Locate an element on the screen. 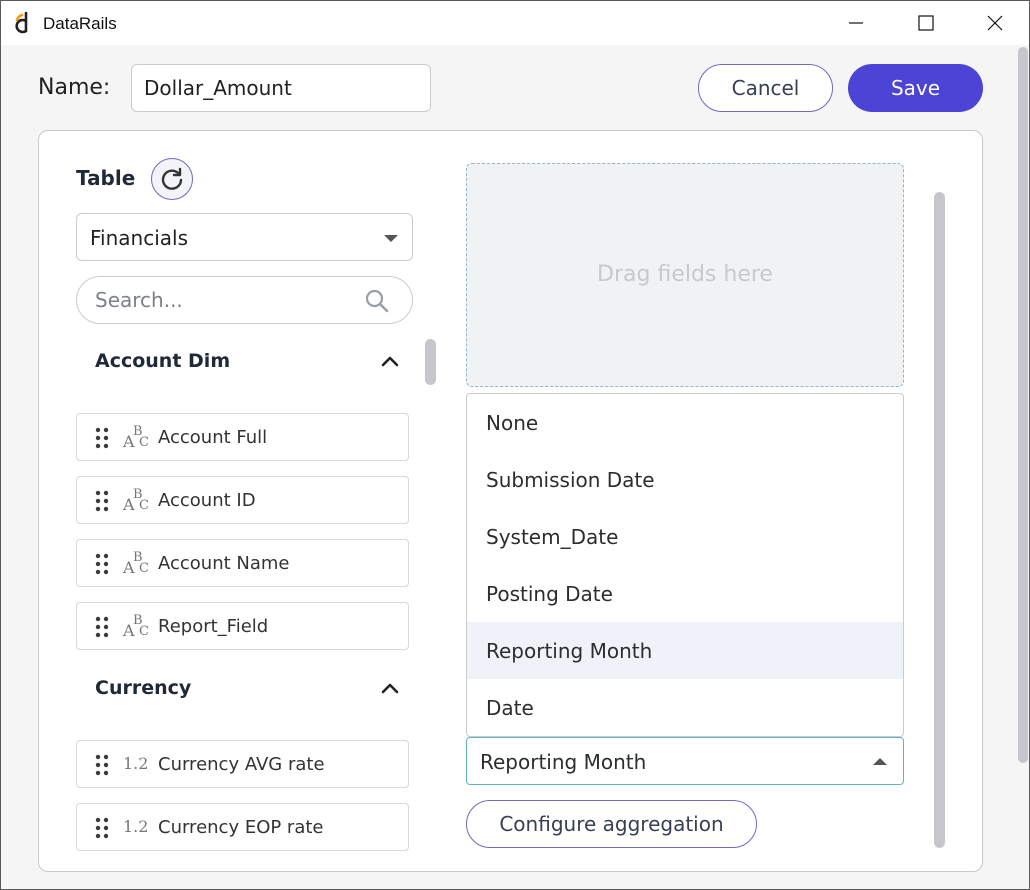 The width and height of the screenshot is (1030, 890). field-label: Account ID is located at coordinates (207, 500).